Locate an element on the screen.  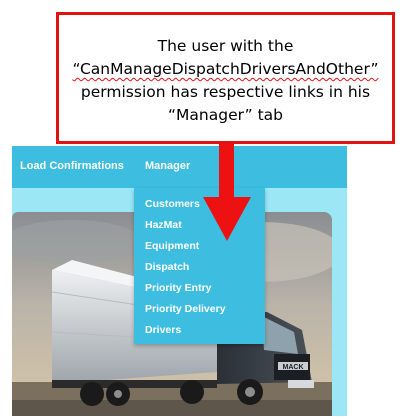
callout-line-3: permission has respective links in his is located at coordinates (225, 92).